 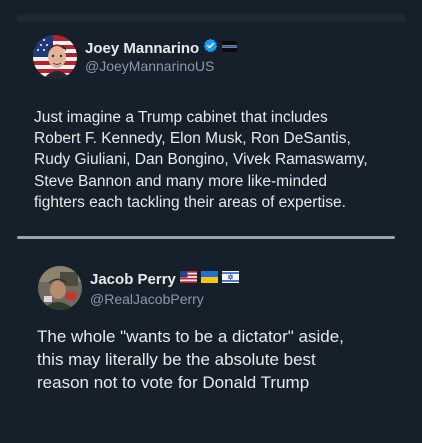 I want to click on display-name: Jacob Perry, so click(x=133, y=279).